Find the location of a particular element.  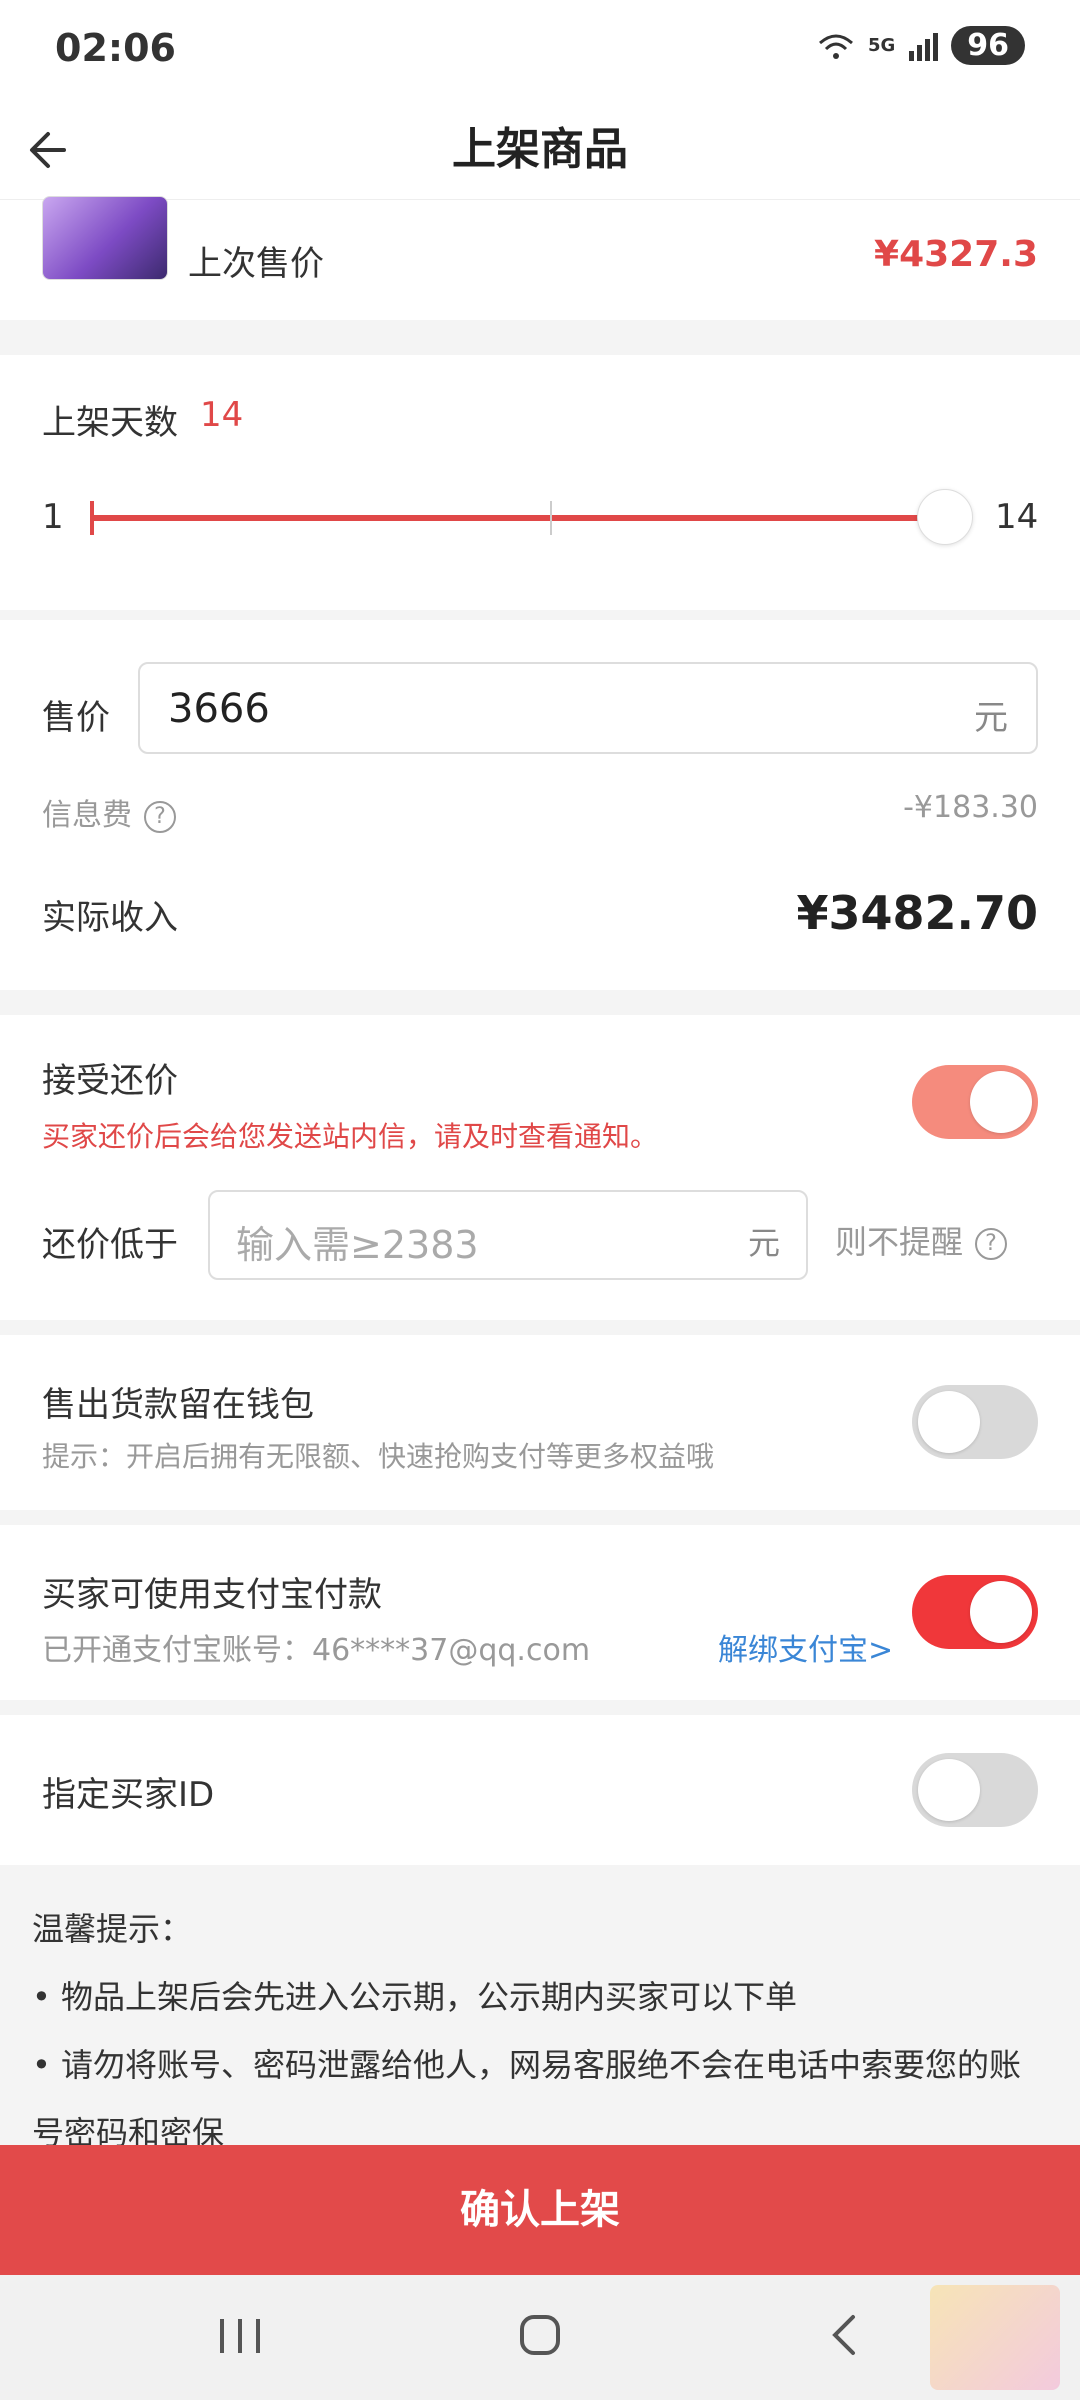

top-nav-bar: 上架商品 is located at coordinates (540, 150).